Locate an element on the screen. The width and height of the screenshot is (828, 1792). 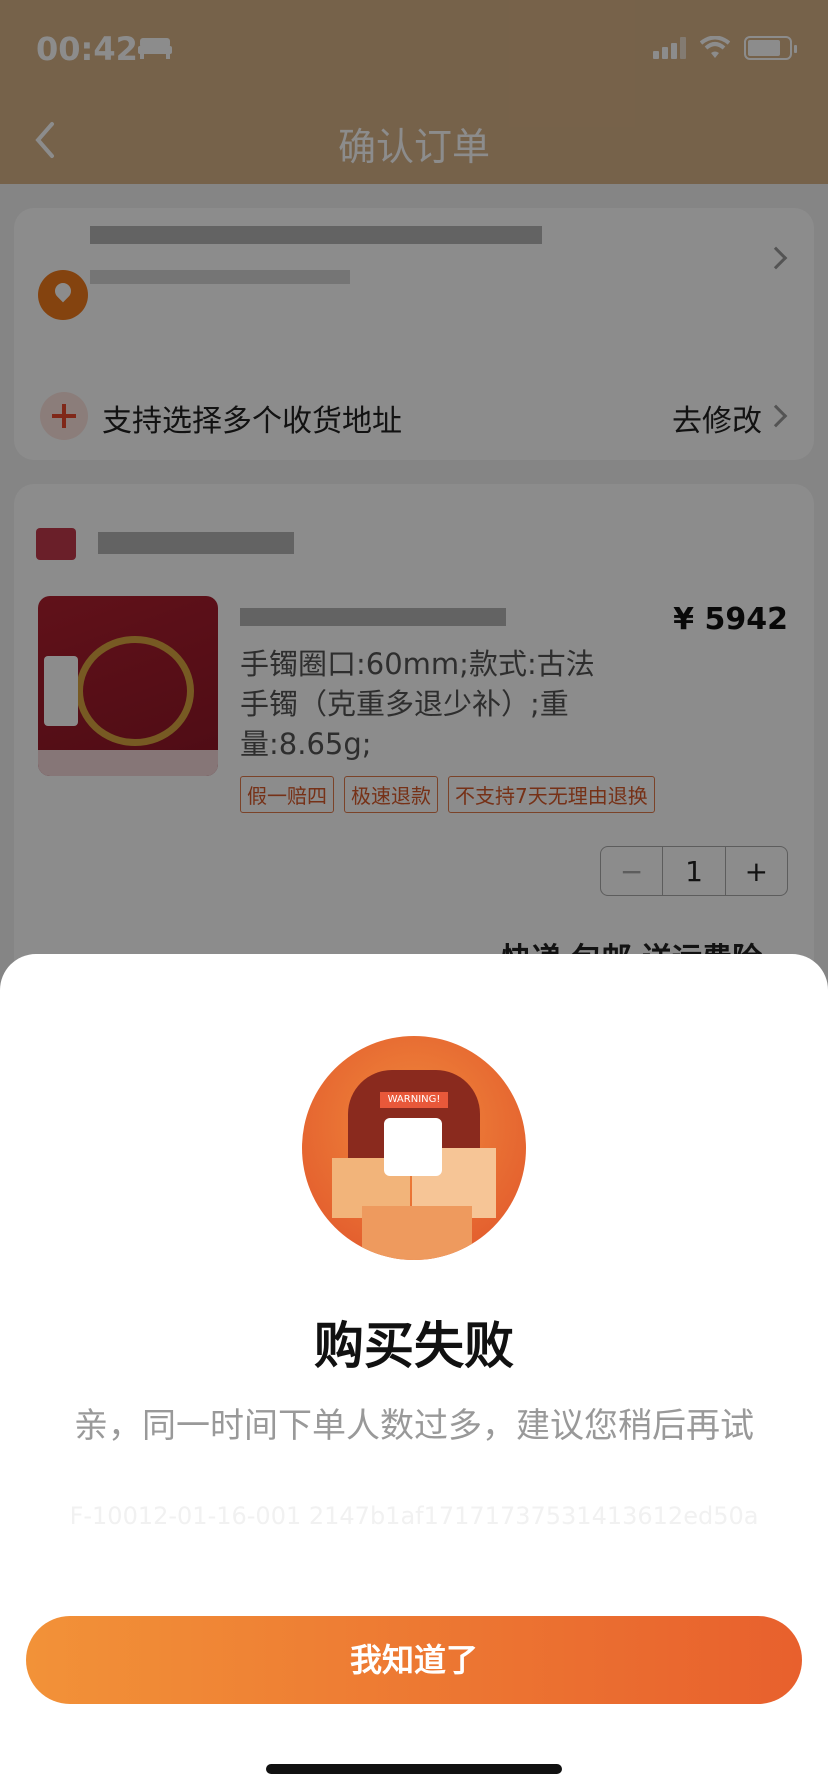
dialog-message: 亲，同一时间下单人数过多，建议您稍后再试 is located at coordinates (414, 1426).